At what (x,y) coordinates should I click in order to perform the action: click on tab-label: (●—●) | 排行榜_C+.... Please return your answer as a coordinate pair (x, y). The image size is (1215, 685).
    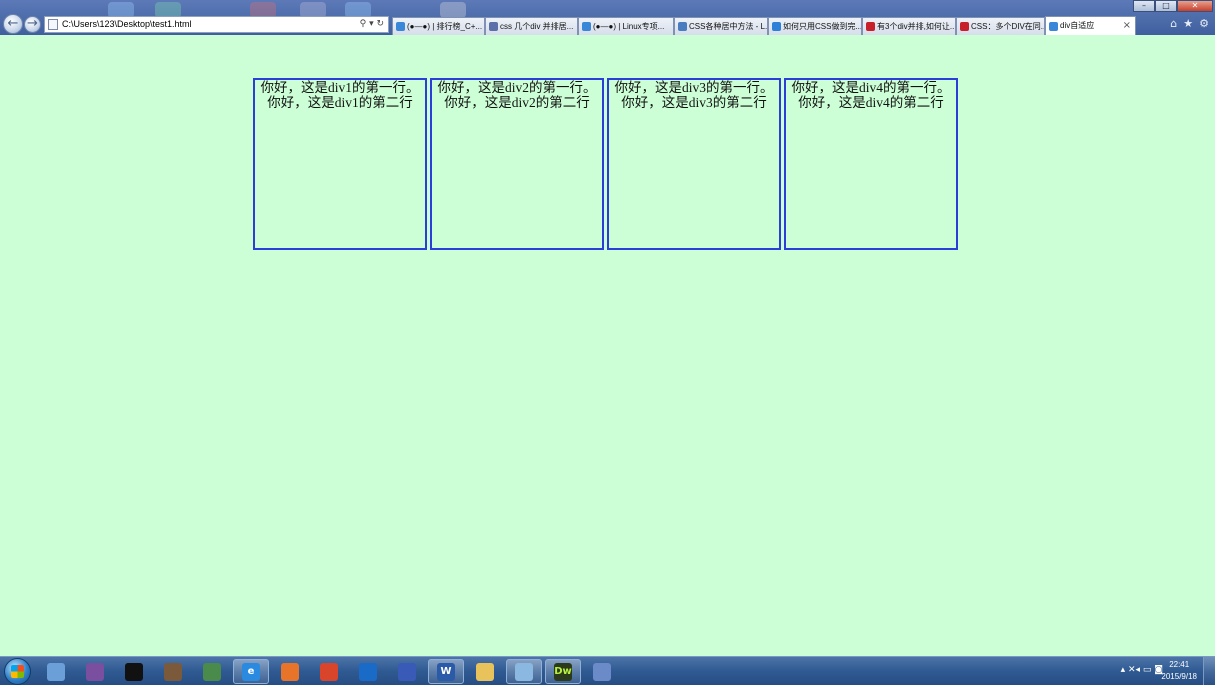
    Looking at the image, I should click on (445, 26).